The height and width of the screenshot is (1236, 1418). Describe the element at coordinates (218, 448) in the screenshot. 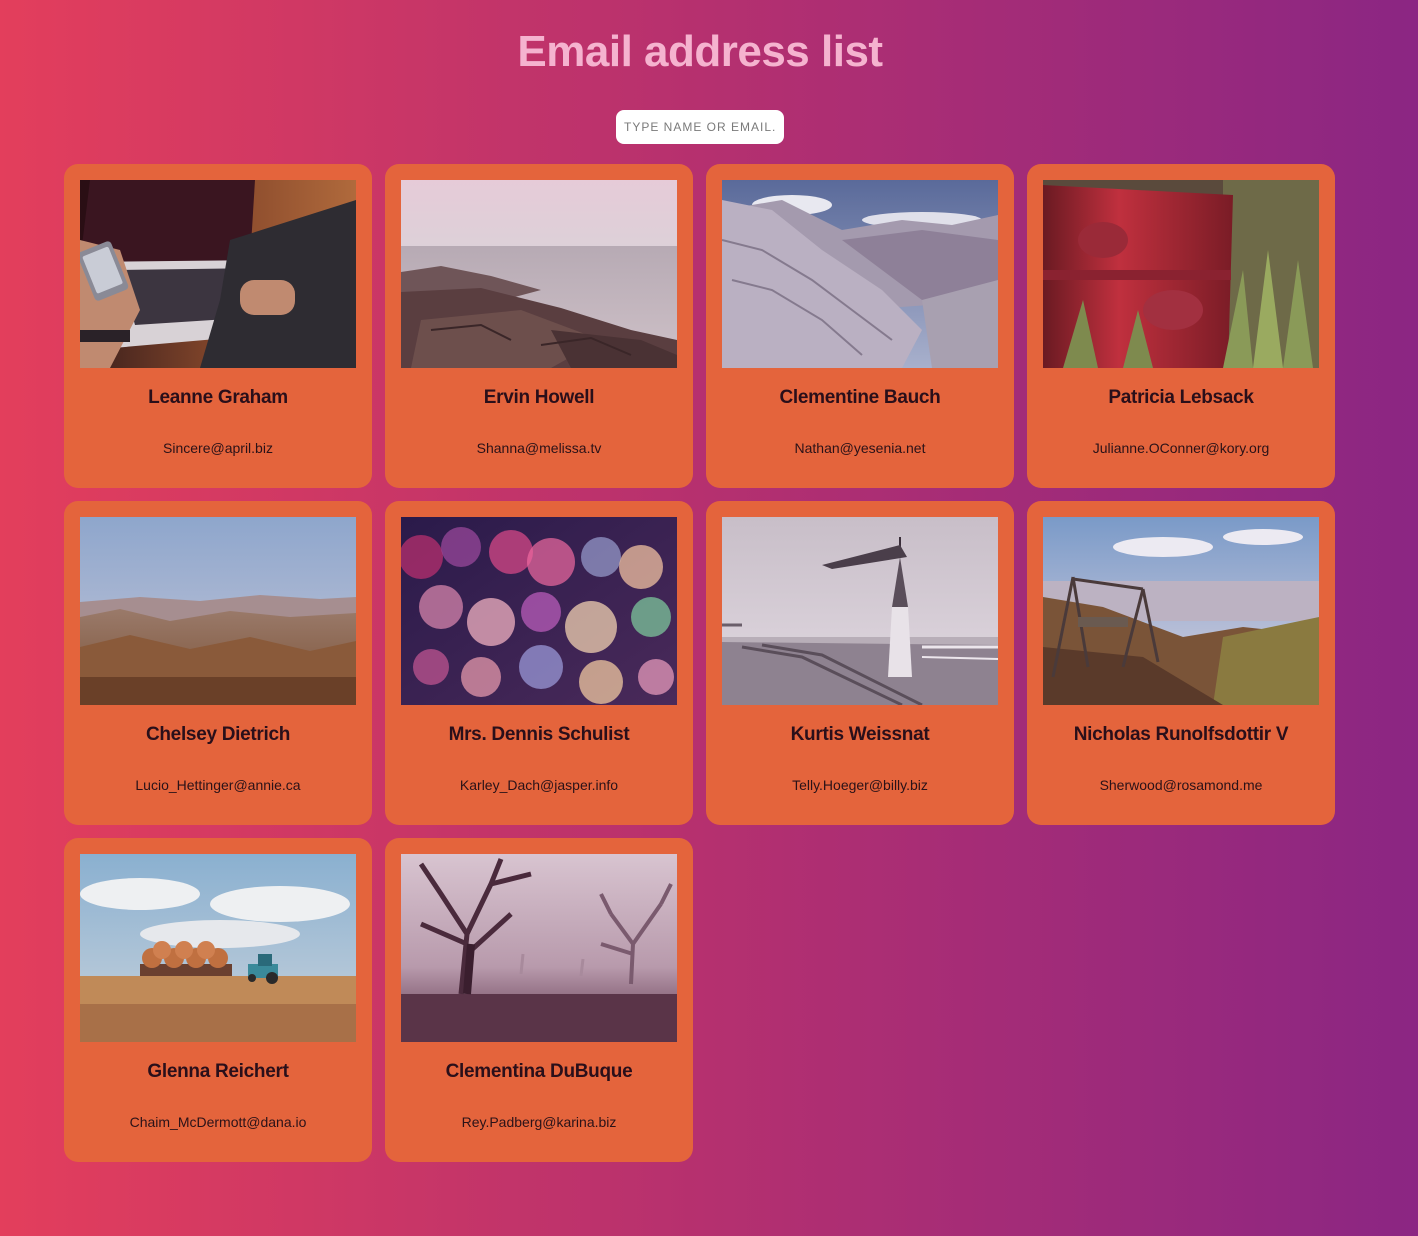

I see `contact-email: Sincere@april.biz` at that location.